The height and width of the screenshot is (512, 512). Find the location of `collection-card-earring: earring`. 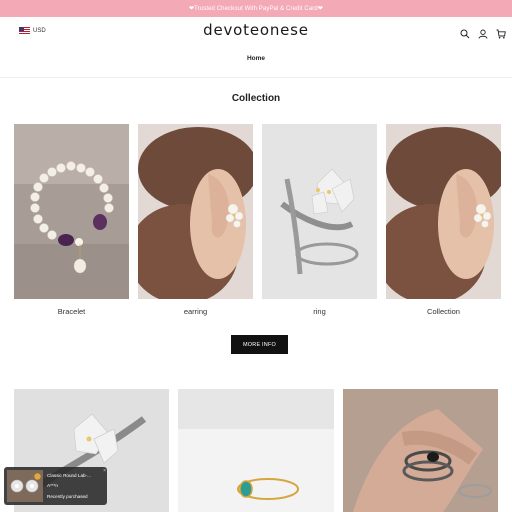

collection-card-earring: earring is located at coordinates (195, 220).